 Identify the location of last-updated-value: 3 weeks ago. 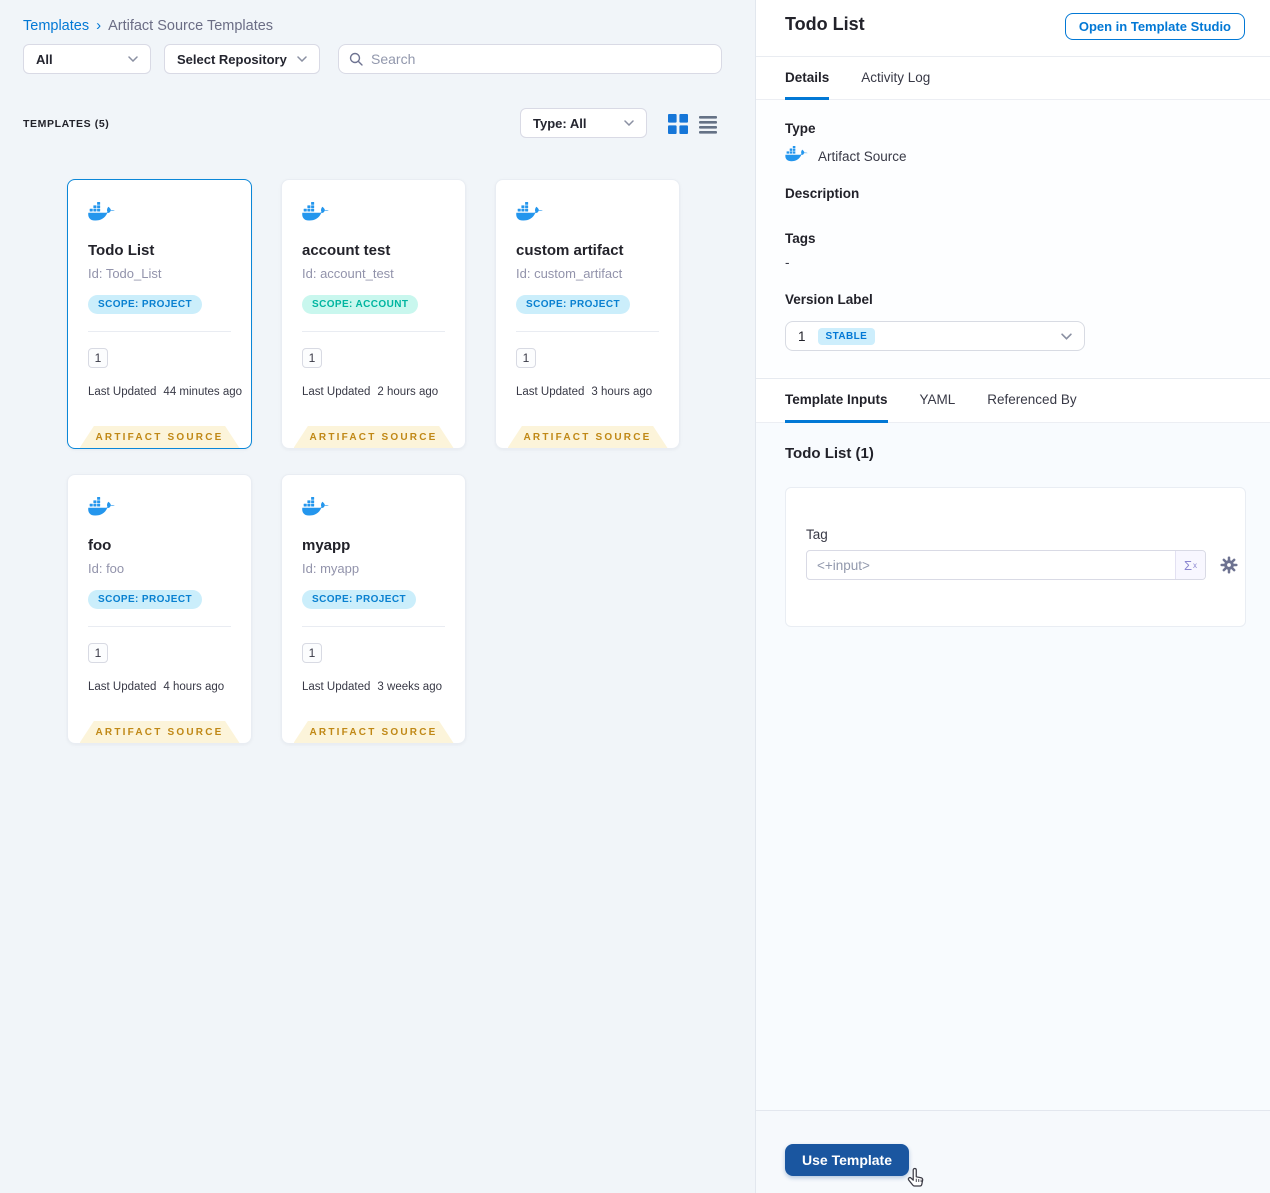
(409, 687).